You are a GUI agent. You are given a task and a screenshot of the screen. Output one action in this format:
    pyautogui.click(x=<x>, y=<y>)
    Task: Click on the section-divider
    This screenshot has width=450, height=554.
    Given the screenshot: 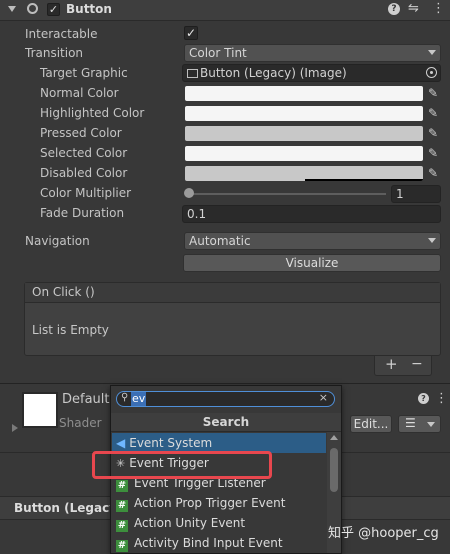 What is the action you would take?
    pyautogui.click(x=225, y=383)
    